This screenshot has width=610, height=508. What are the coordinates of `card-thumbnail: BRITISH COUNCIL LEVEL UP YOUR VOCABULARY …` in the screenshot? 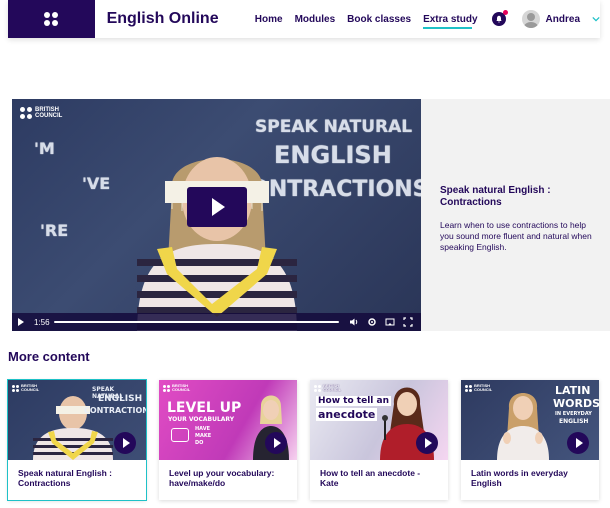 It's located at (228, 420).